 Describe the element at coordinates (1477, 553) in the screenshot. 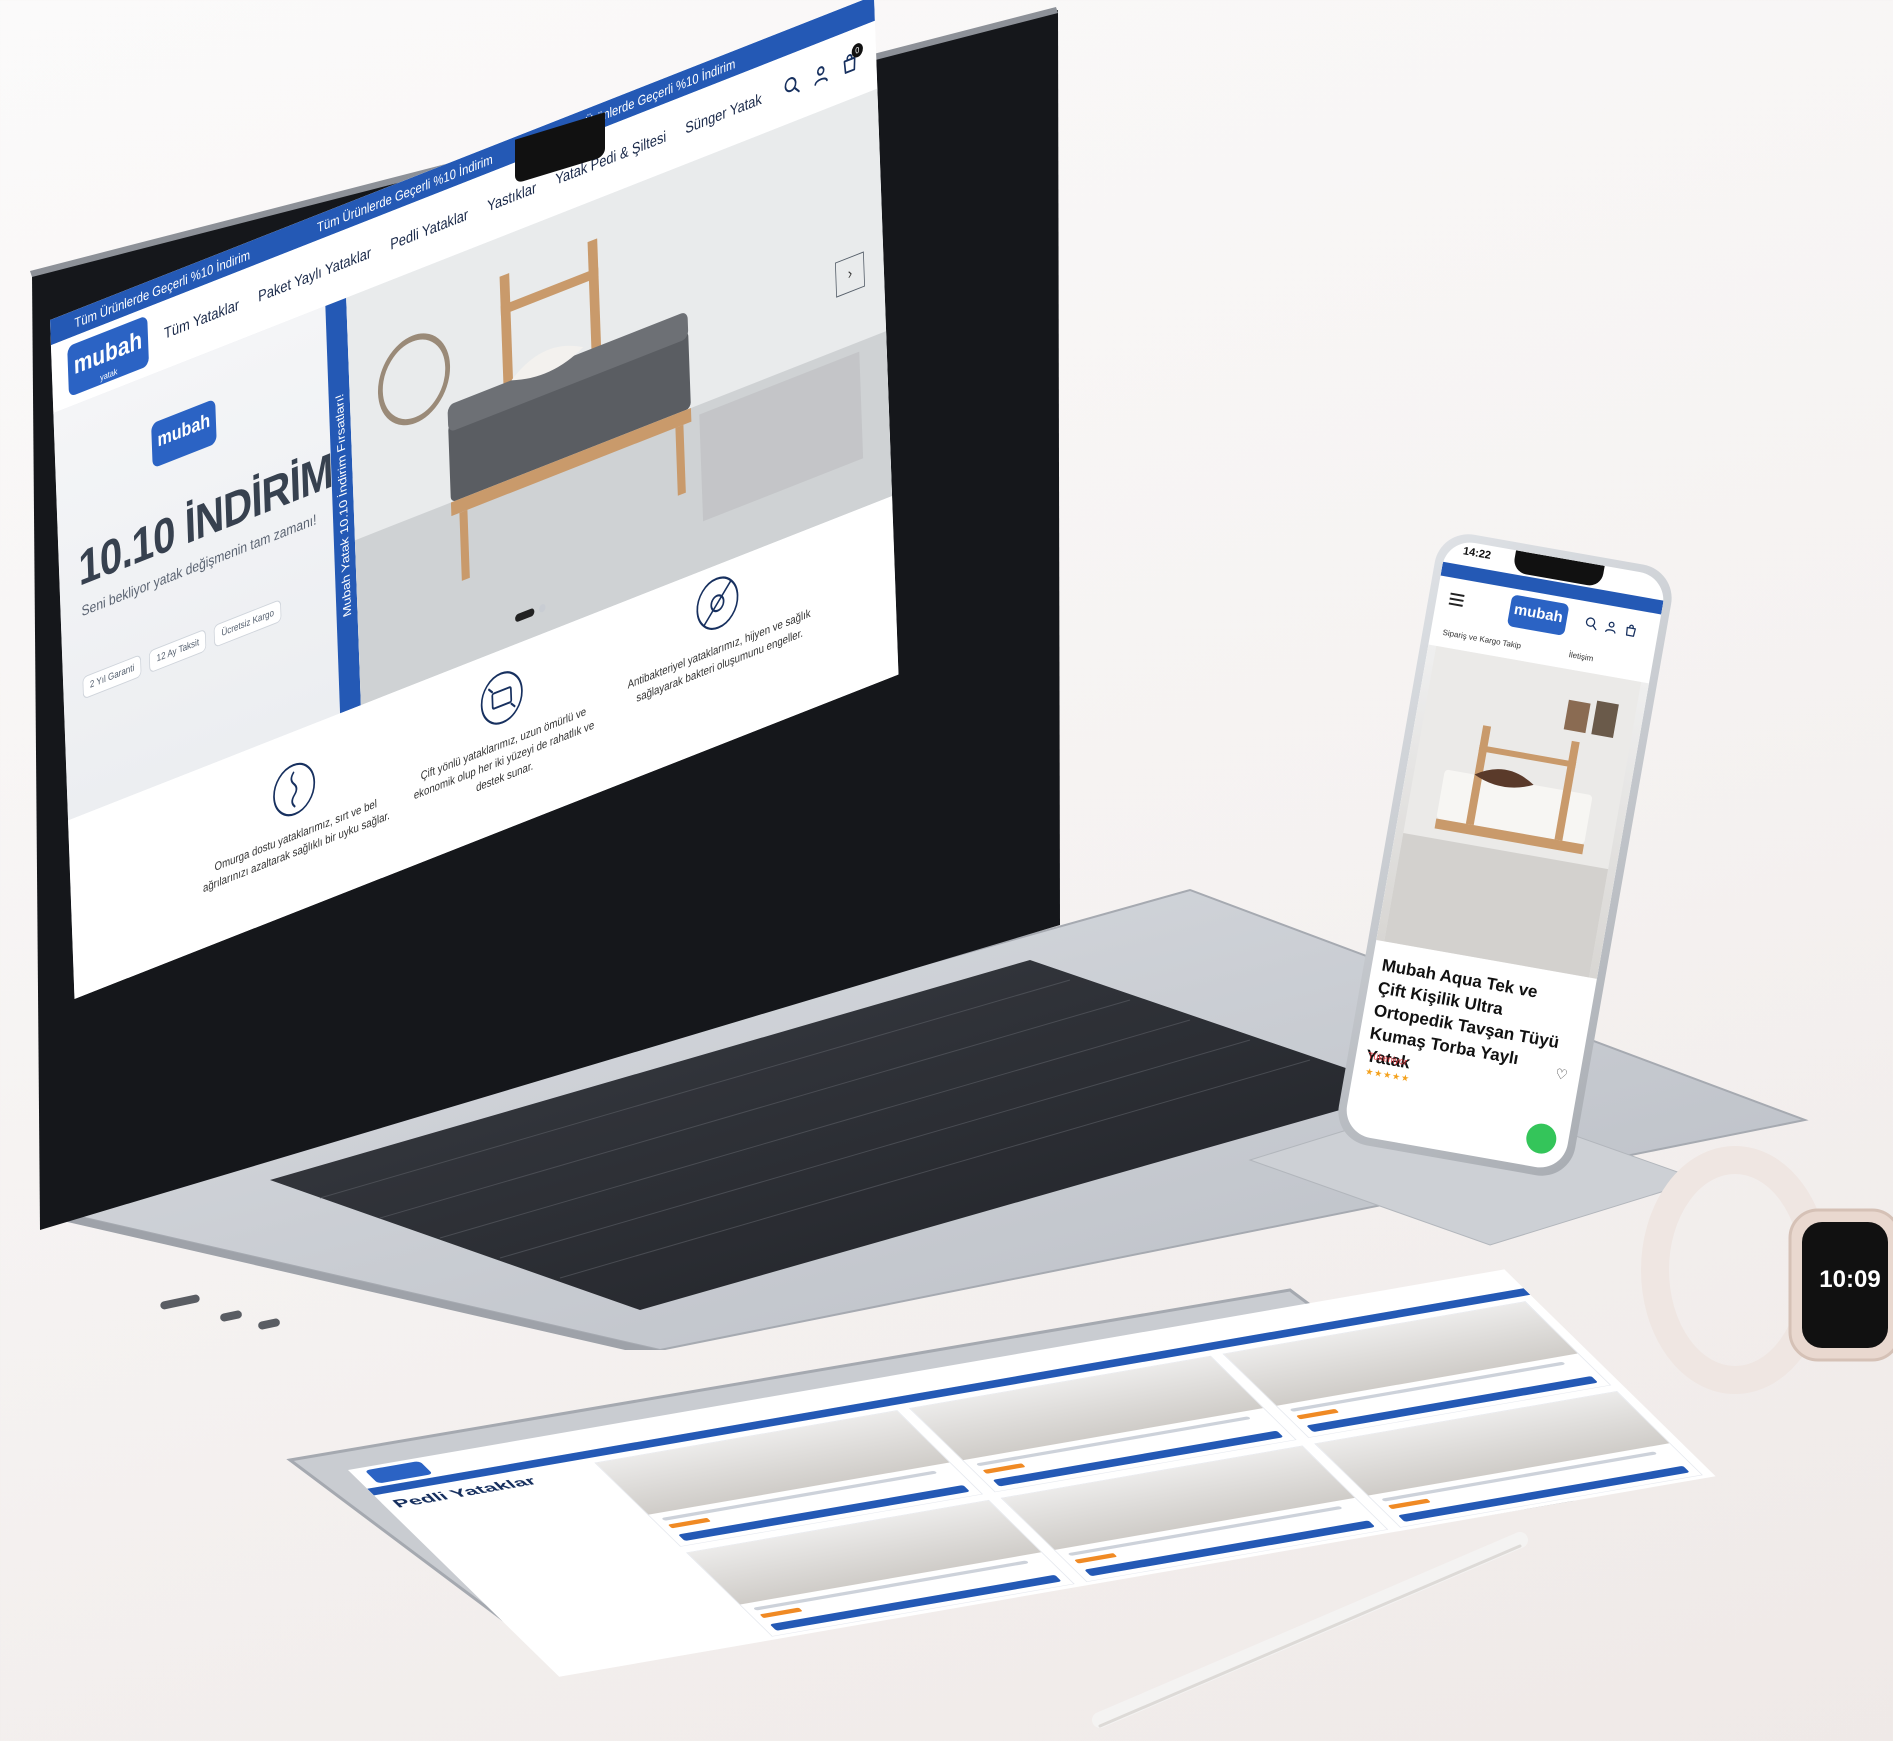

I see `phone-status-time: 14:22` at that location.